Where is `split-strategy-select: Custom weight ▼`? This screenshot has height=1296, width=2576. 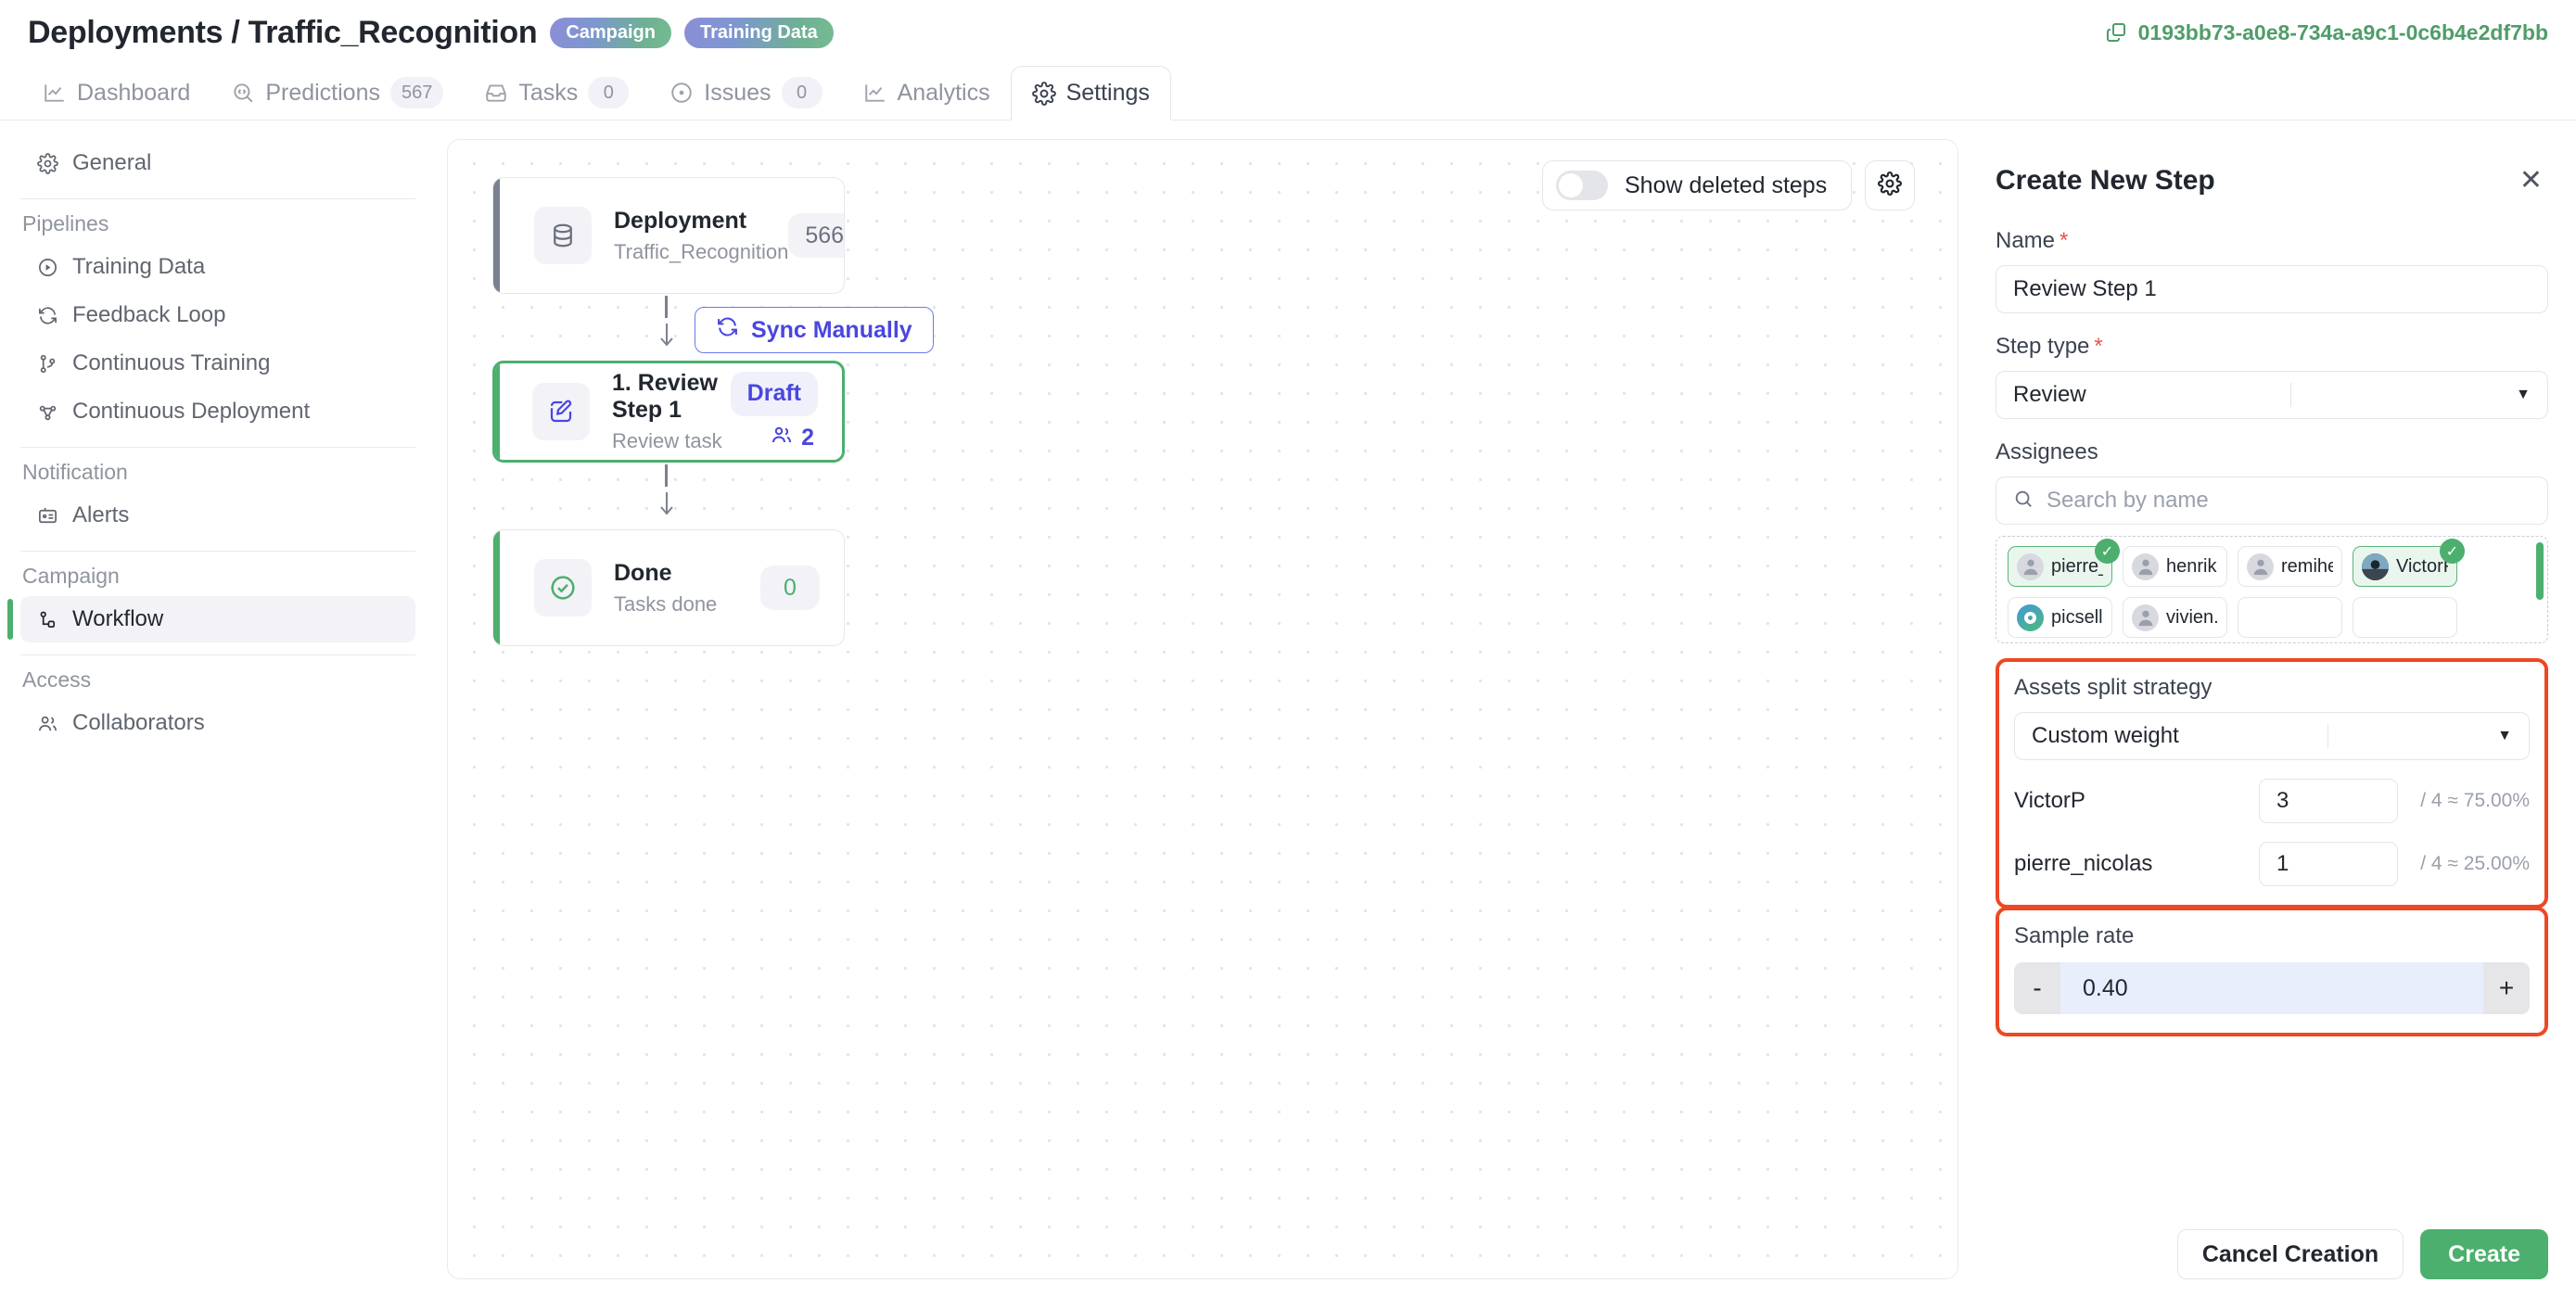
split-strategy-select: Custom weight ▼ is located at coordinates (2272, 736).